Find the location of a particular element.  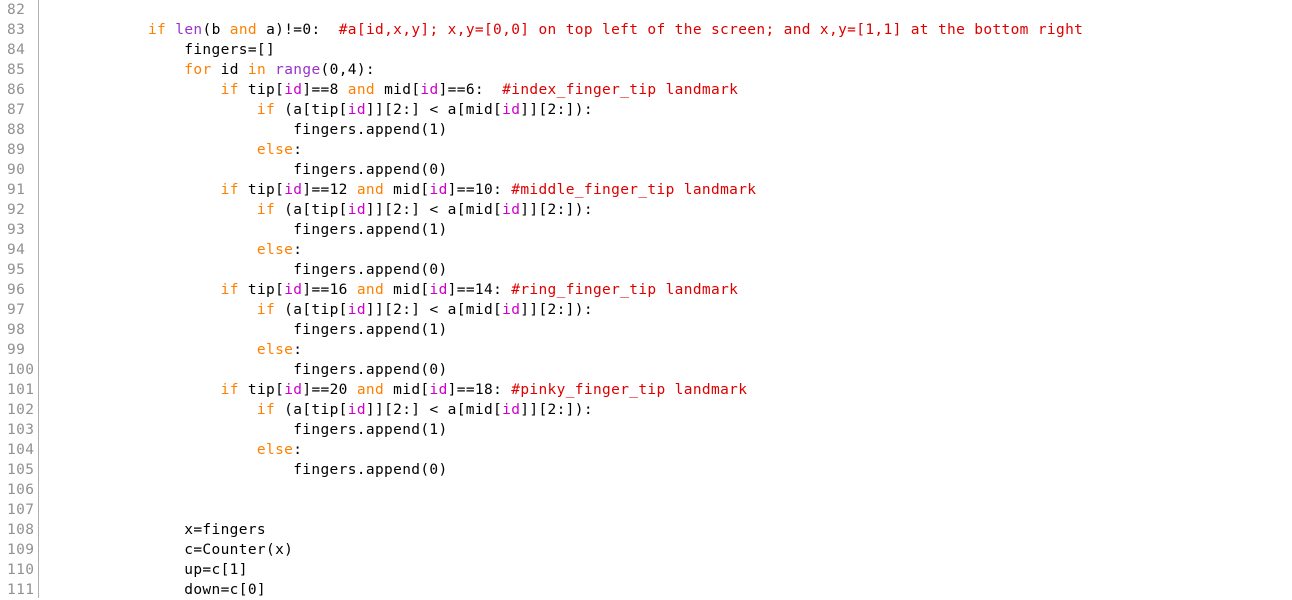

code-line: c=Counter(x) is located at coordinates (665, 550).